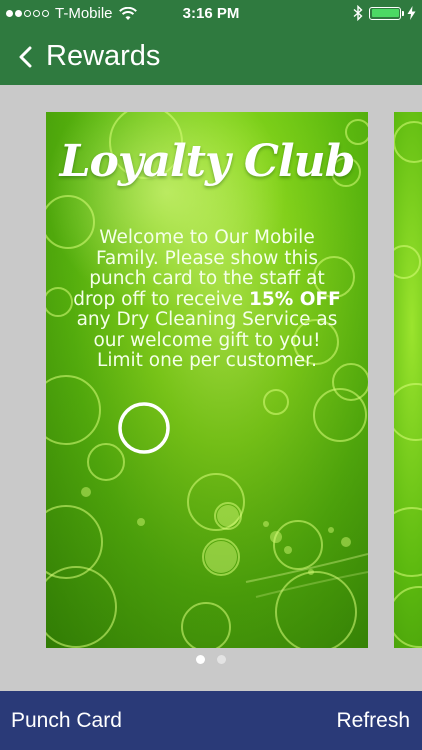 The width and height of the screenshot is (422, 750). I want to click on page-indicator, so click(211, 659).